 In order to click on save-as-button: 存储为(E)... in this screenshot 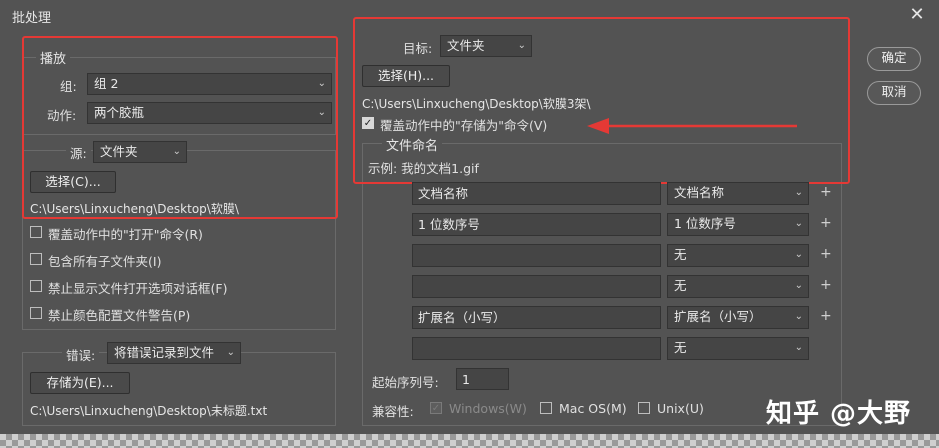, I will do `click(80, 383)`.